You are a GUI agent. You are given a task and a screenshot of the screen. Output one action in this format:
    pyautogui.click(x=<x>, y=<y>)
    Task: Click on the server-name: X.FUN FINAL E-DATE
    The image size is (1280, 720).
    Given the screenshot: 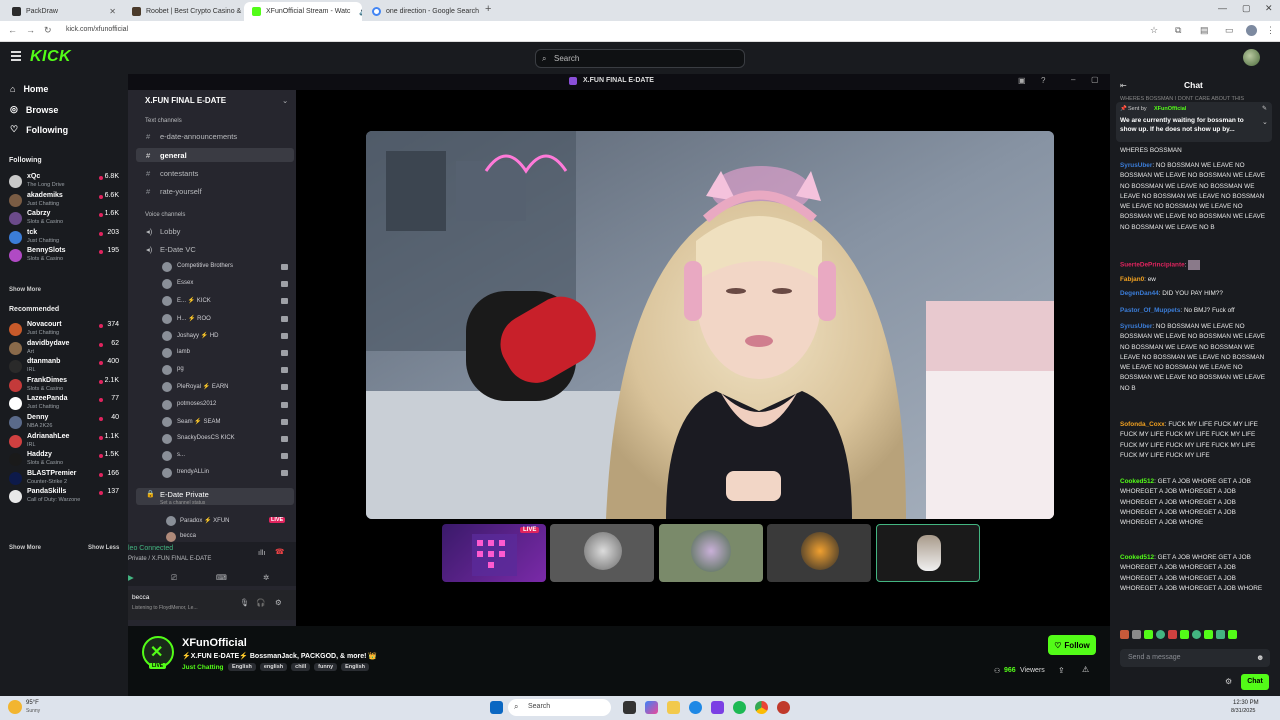 What is the action you would take?
    pyautogui.click(x=185, y=100)
    